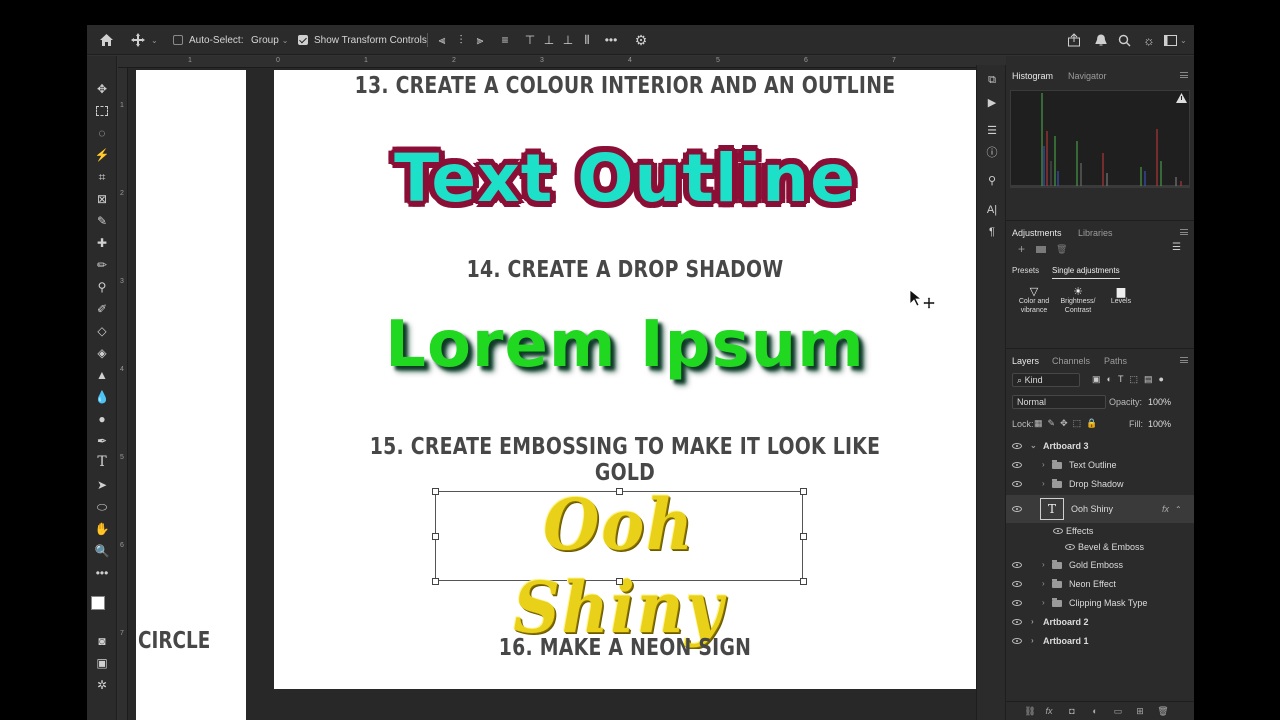  I want to click on list-view-icon: ☰, so click(1176, 247).